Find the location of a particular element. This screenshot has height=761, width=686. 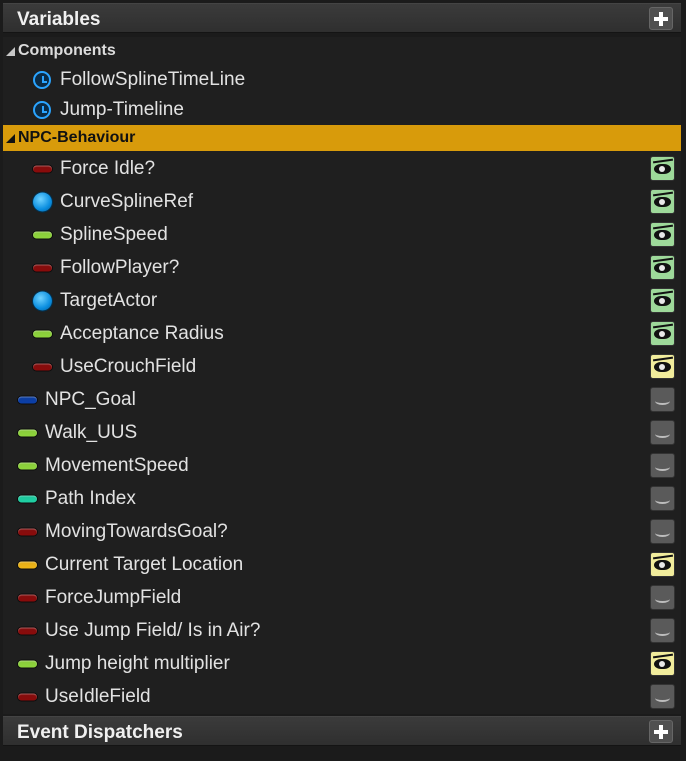

add-variable-button is located at coordinates (661, 18).